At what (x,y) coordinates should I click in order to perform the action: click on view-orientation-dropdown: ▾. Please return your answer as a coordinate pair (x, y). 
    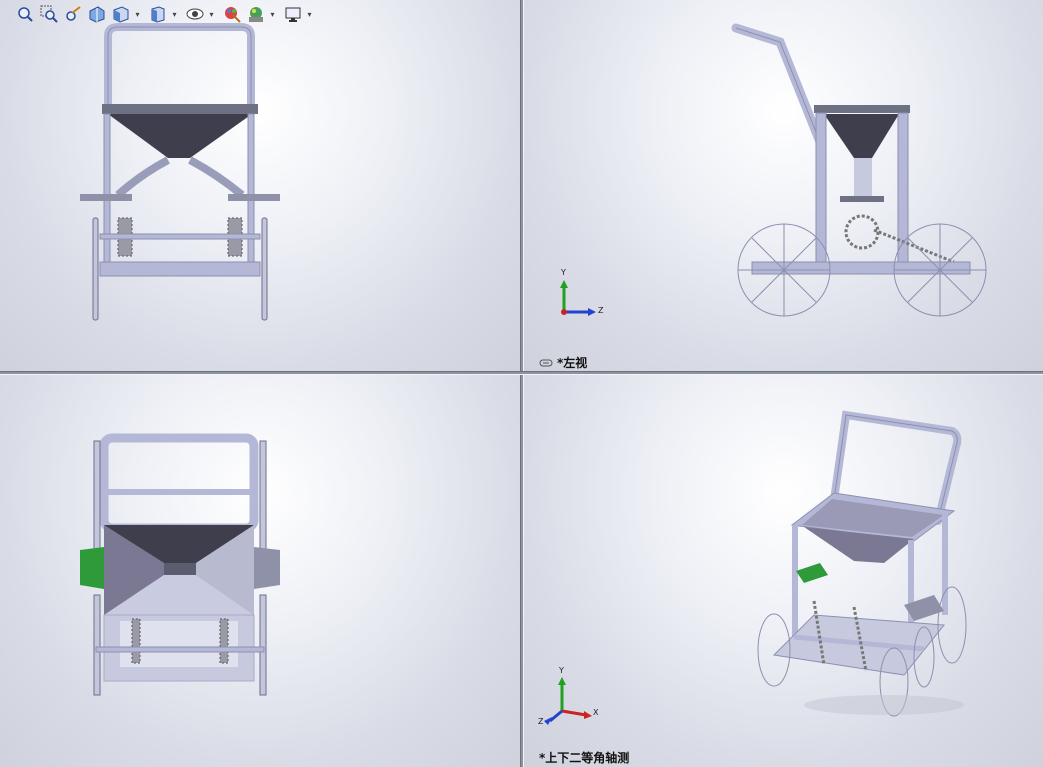
    Looking at the image, I should click on (137, 14).